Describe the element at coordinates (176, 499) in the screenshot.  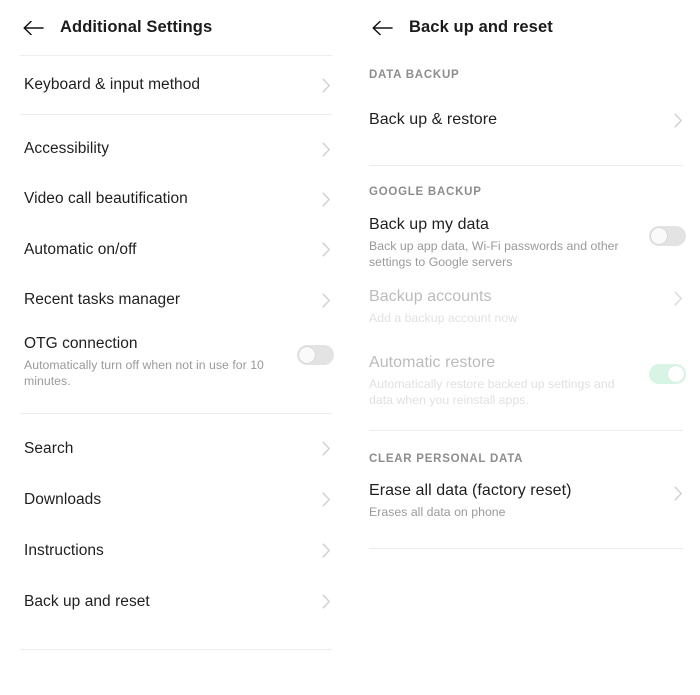
I see `list-item-downloads: Downloads` at that location.